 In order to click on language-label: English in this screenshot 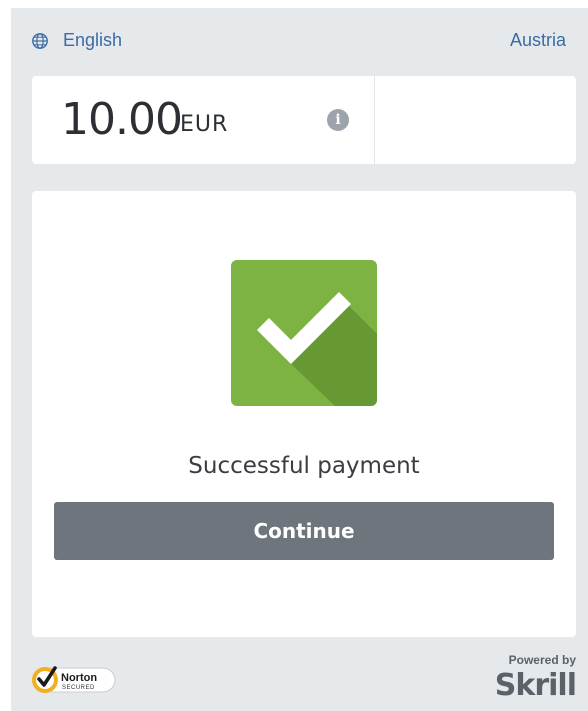, I will do `click(93, 40)`.